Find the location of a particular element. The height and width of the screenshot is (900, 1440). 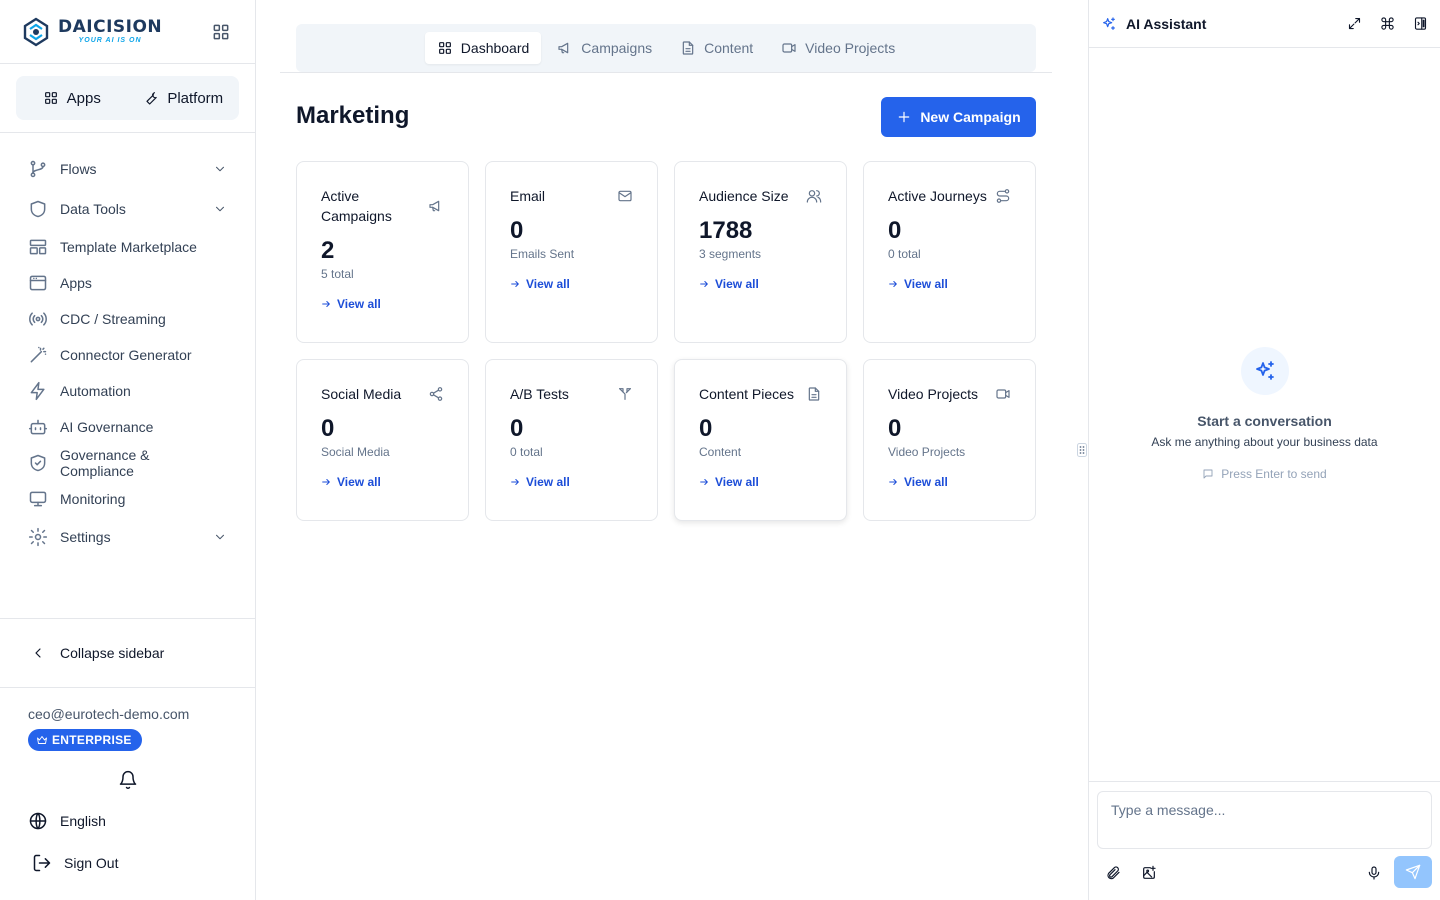

card-title: A/B Tests is located at coordinates (539, 394).